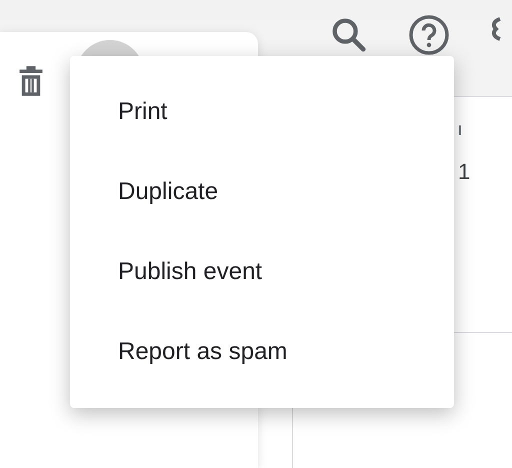 Image resolution: width=512 pixels, height=468 pixels. Describe the element at coordinates (262, 192) in the screenshot. I see `menu-item: Duplicate` at that location.